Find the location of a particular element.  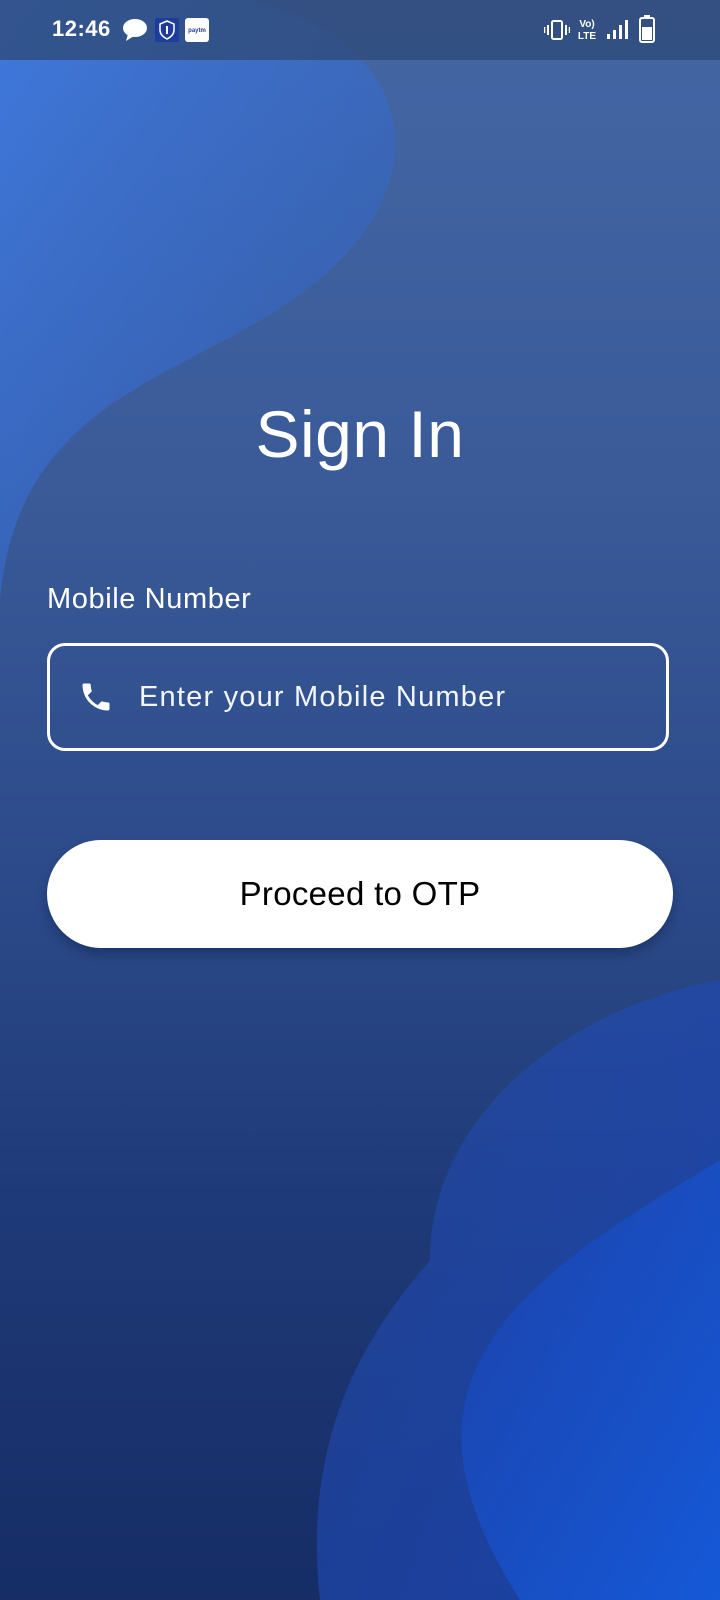

phone-icon is located at coordinates (96, 697).